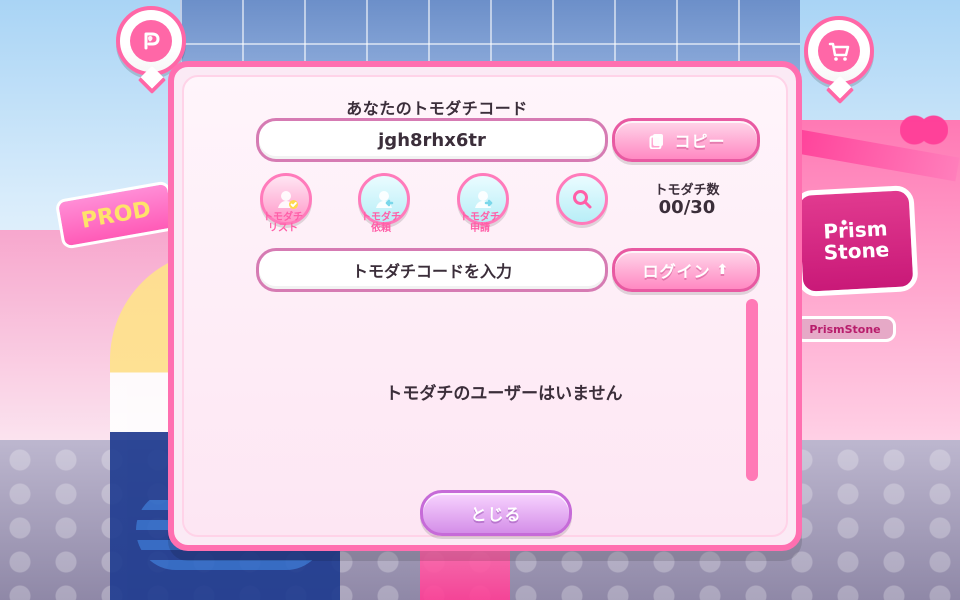  I want to click on search-icon, so click(582, 199).